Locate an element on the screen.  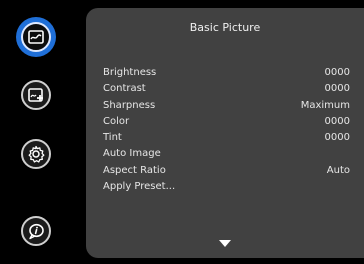
menu-item-brightness: Brightness 0000 is located at coordinates (233, 73).